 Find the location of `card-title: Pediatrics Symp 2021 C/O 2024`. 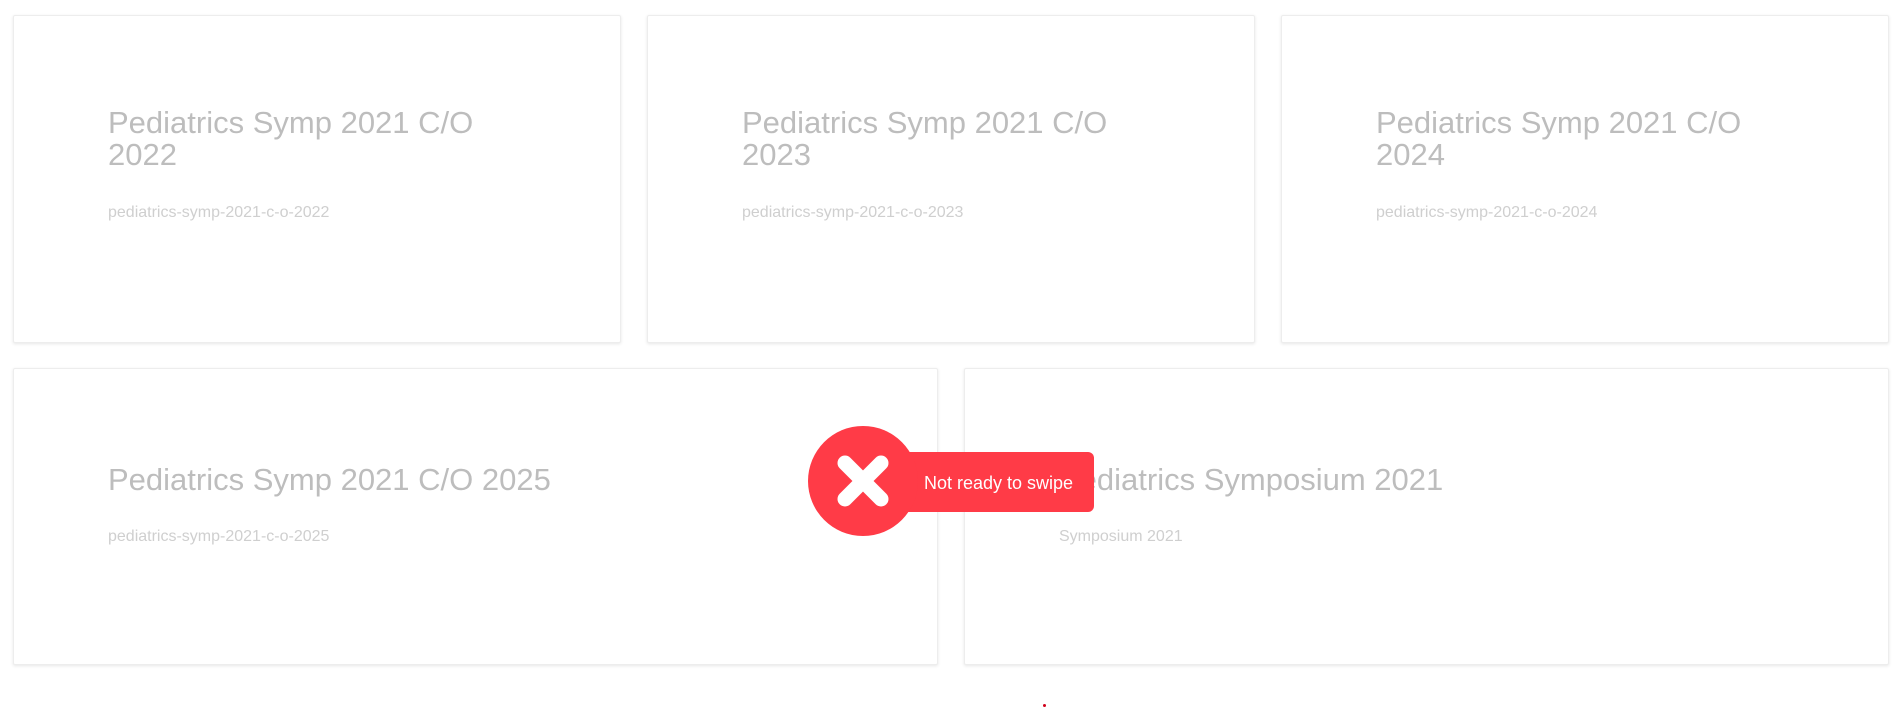

card-title: Pediatrics Symp 2021 C/O 2024 is located at coordinates (1559, 138).